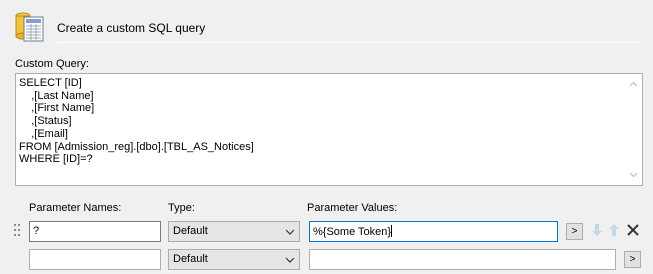 The image size is (653, 274). What do you see at coordinates (632, 259) in the screenshot?
I see `browse-button-new: >` at bounding box center [632, 259].